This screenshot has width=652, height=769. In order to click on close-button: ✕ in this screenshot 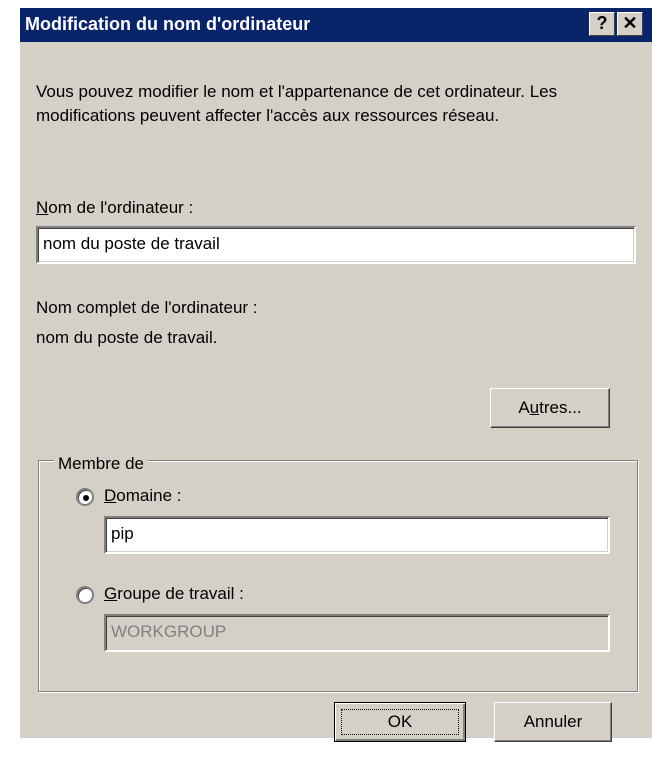, I will do `click(630, 24)`.